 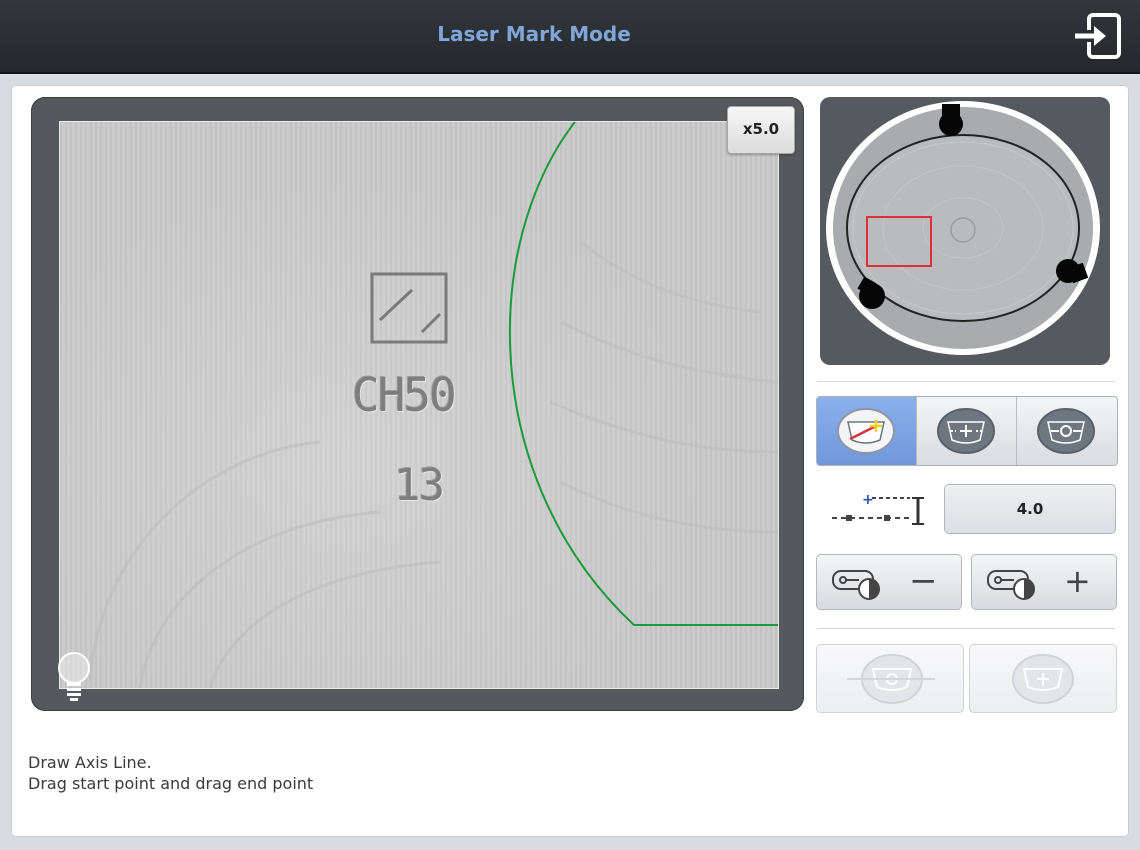 I want to click on center-cross-icon, so click(x=966, y=431).